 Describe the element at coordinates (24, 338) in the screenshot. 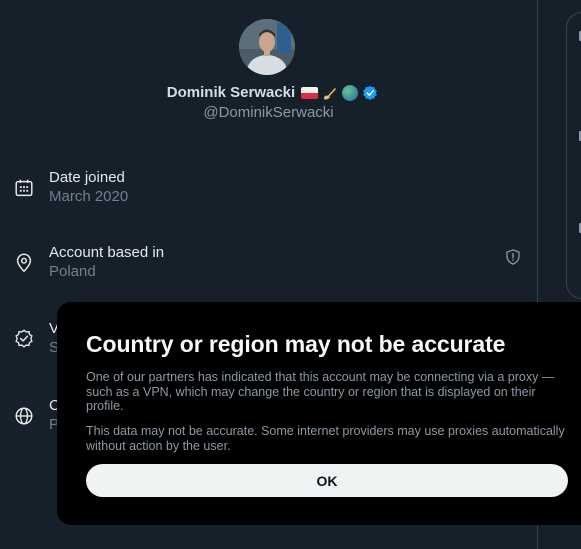

I see `verified-check-icon` at that location.